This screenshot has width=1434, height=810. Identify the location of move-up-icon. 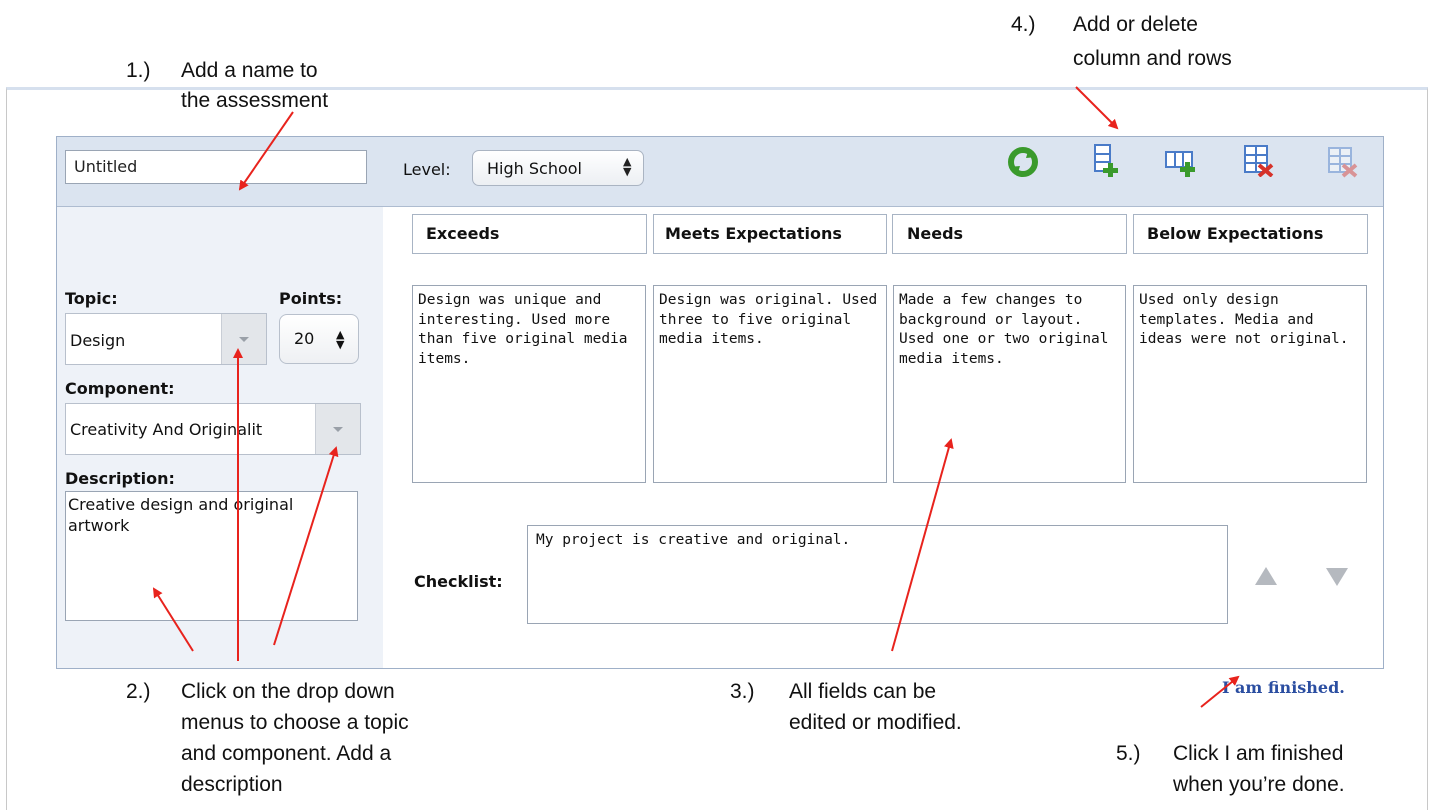
(1266, 576).